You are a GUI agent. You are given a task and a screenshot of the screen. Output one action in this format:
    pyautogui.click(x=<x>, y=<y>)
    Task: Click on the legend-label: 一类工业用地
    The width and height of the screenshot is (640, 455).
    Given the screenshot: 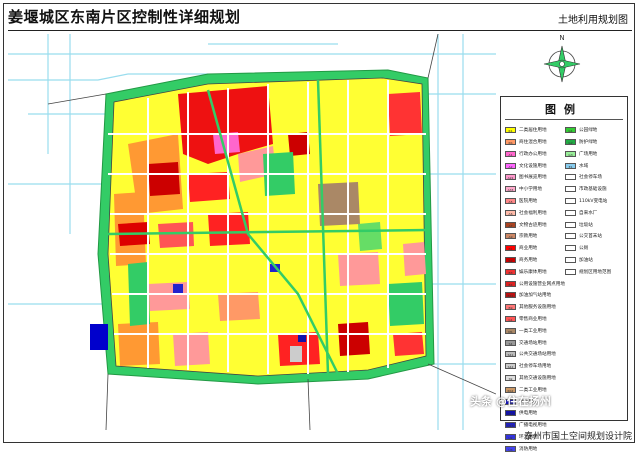 What is the action you would take?
    pyautogui.click(x=533, y=331)
    